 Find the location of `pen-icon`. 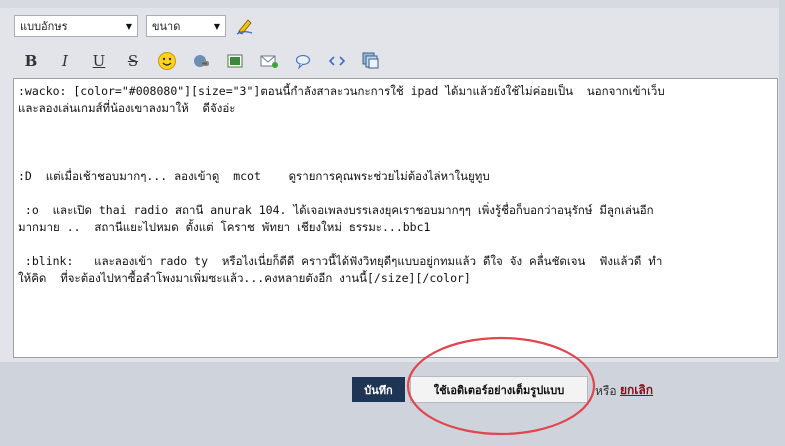

pen-icon is located at coordinates (245, 26).